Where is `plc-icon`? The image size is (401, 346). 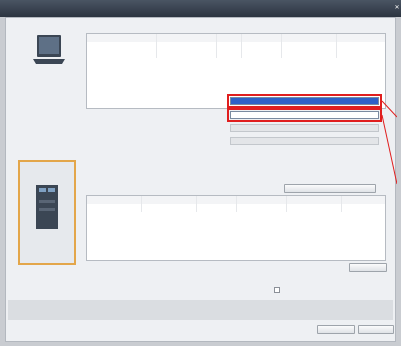 plc-icon is located at coordinates (47, 207).